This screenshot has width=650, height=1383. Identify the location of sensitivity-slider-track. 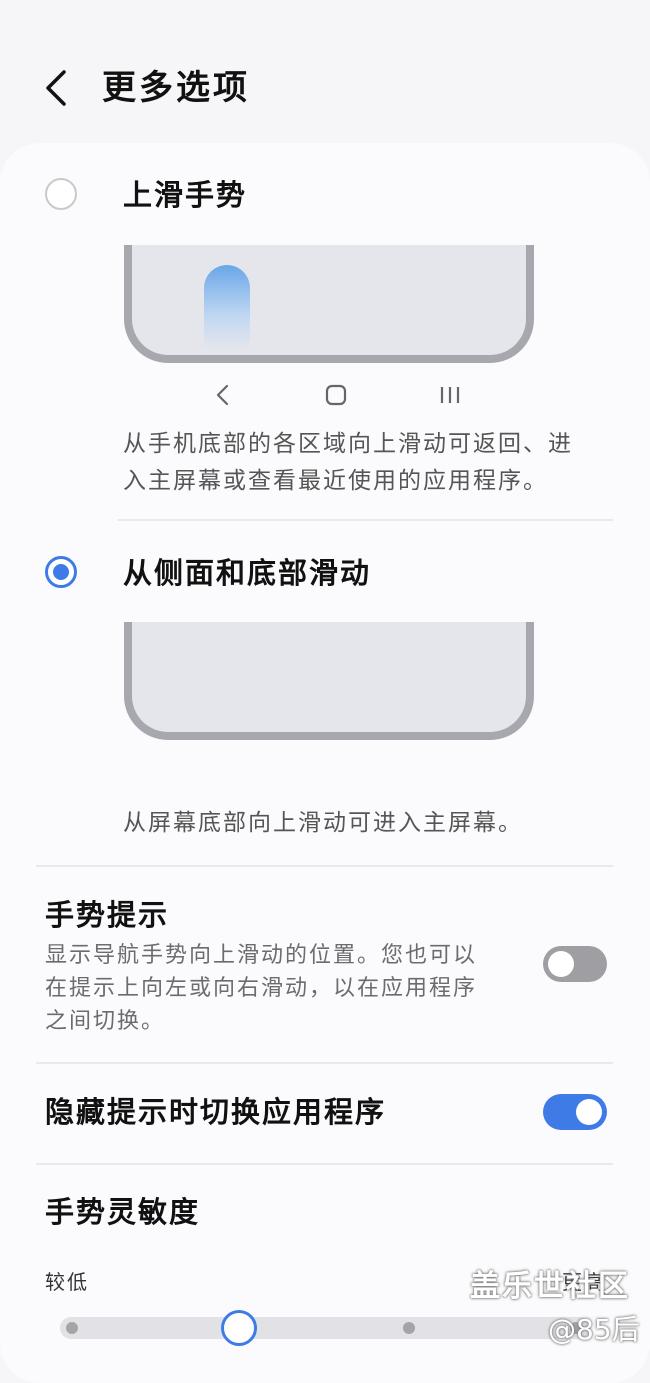
(325, 1328).